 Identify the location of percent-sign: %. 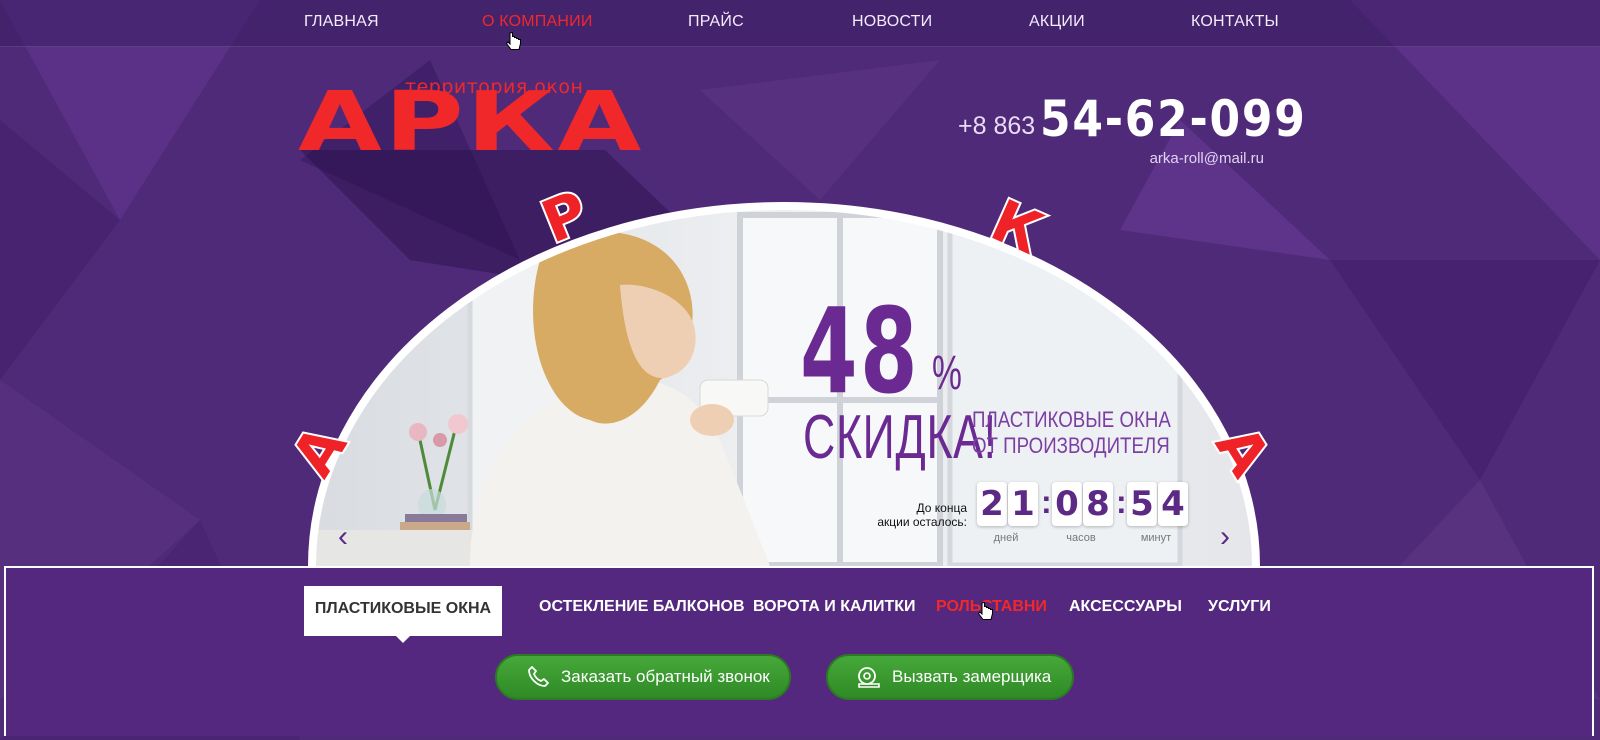
(947, 373).